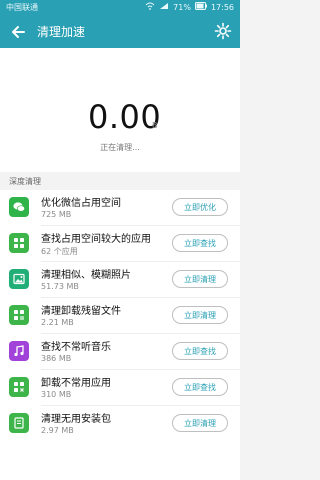  I want to click on signal-icon, so click(164, 8).